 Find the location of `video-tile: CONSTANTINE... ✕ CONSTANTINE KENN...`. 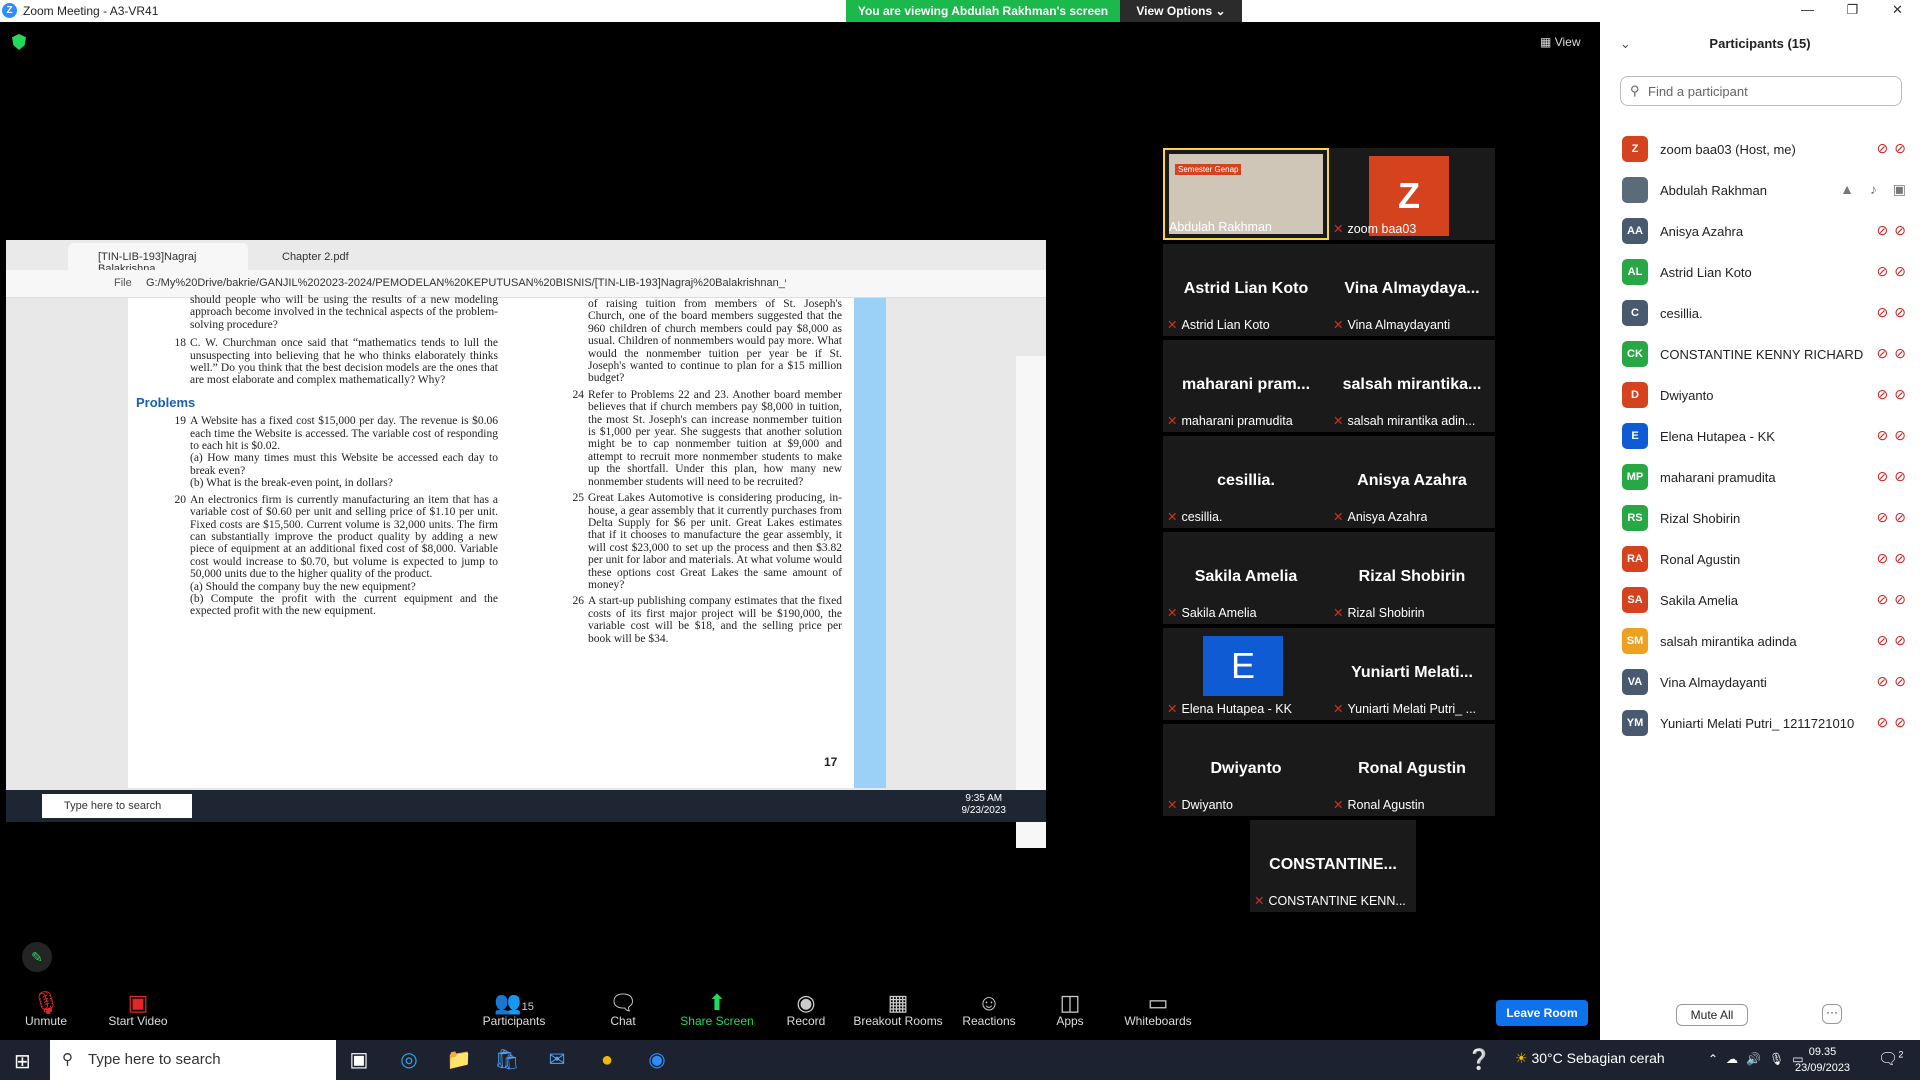

video-tile: CONSTANTINE... ✕ CONSTANTINE KENN... is located at coordinates (1333, 866).